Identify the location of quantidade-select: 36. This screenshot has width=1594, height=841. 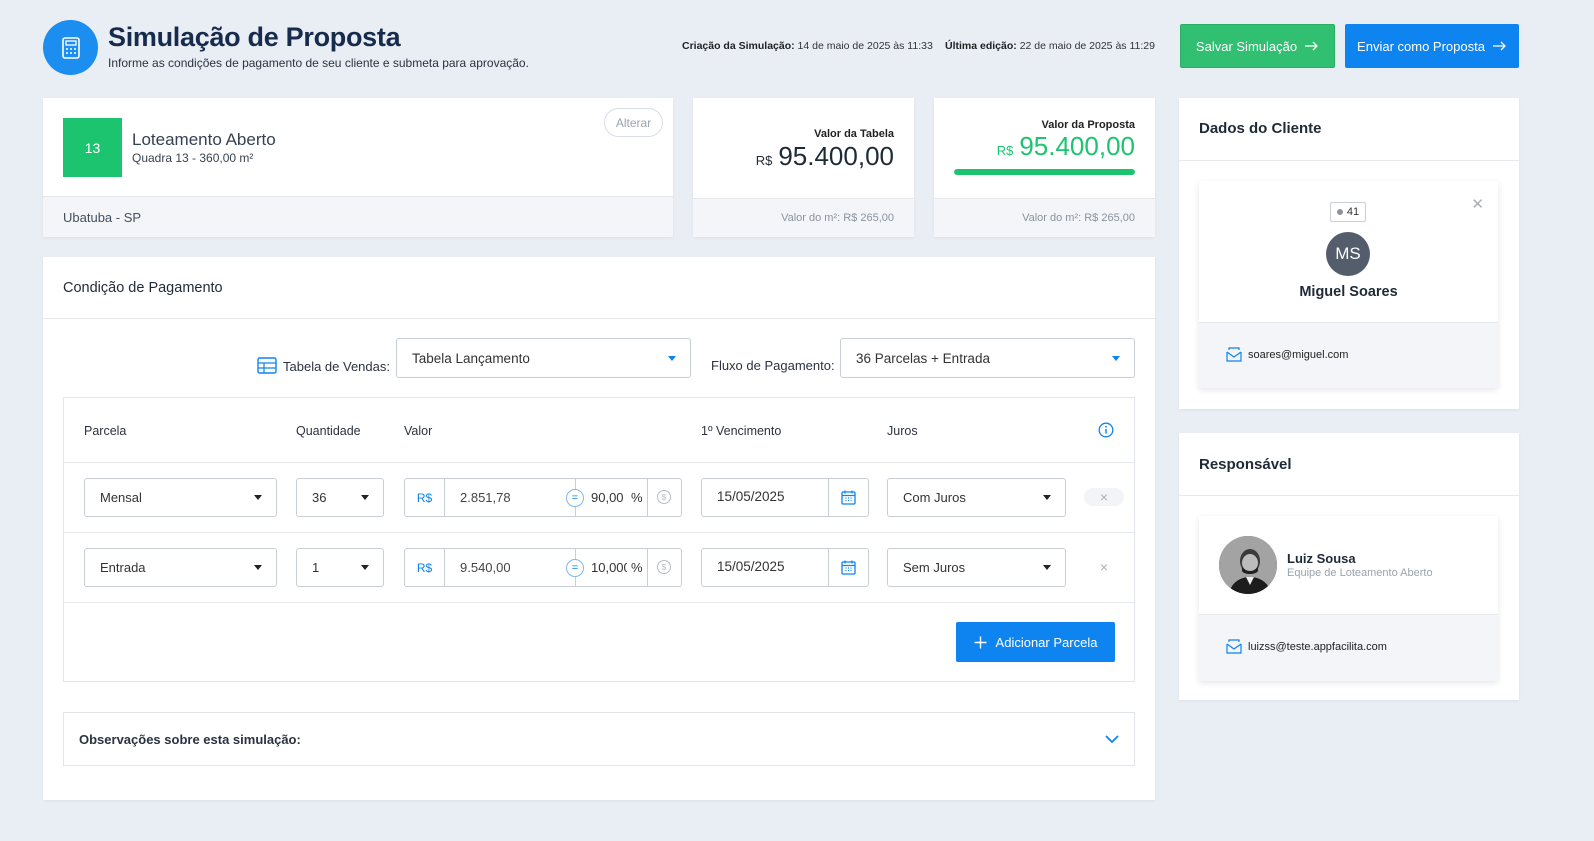
(340, 497).